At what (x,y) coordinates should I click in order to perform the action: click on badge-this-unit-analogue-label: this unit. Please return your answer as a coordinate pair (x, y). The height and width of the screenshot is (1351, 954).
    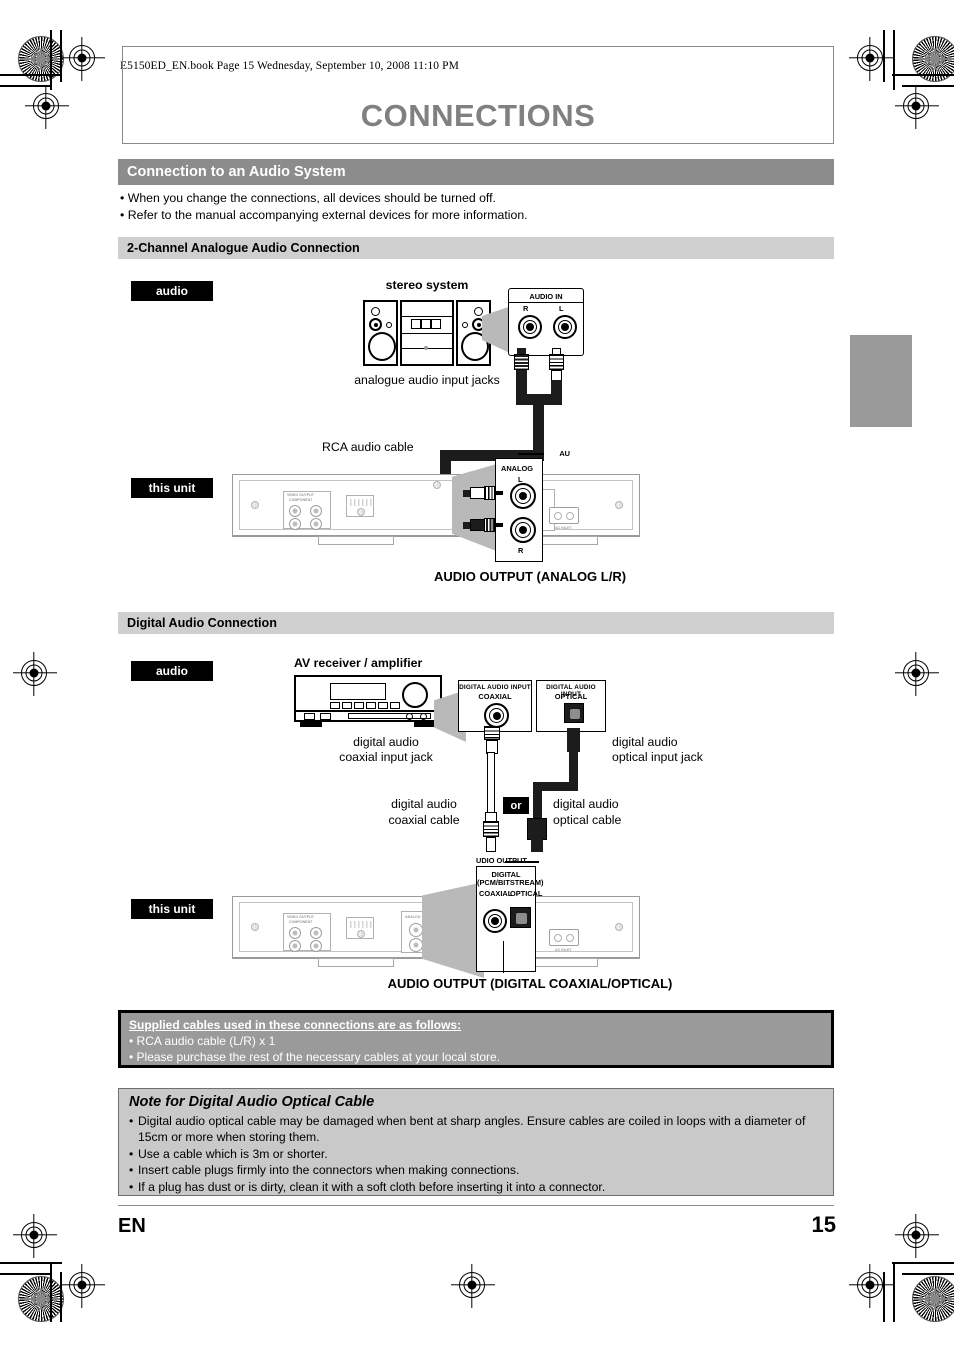
    Looking at the image, I should click on (172, 488).